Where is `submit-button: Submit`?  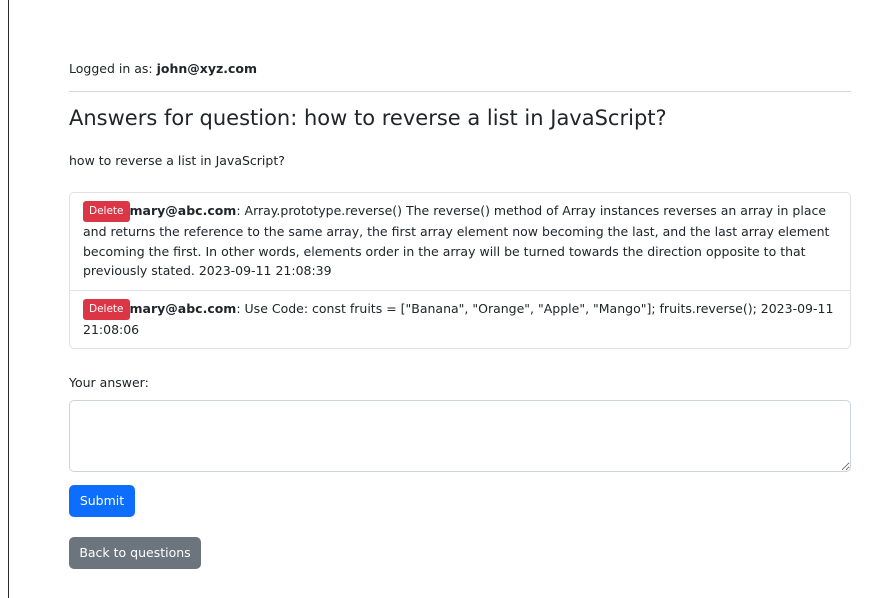
submit-button: Submit is located at coordinates (102, 501).